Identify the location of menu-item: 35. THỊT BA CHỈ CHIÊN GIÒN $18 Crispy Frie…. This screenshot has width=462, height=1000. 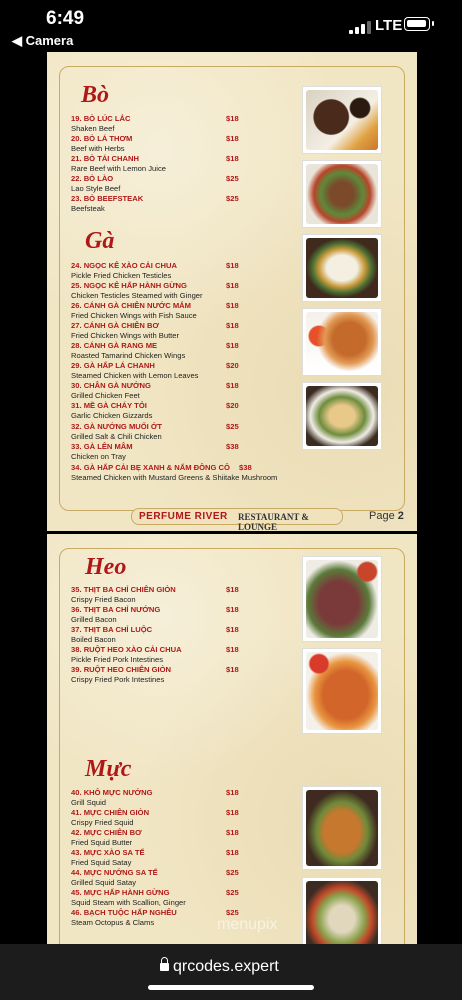
(155, 595).